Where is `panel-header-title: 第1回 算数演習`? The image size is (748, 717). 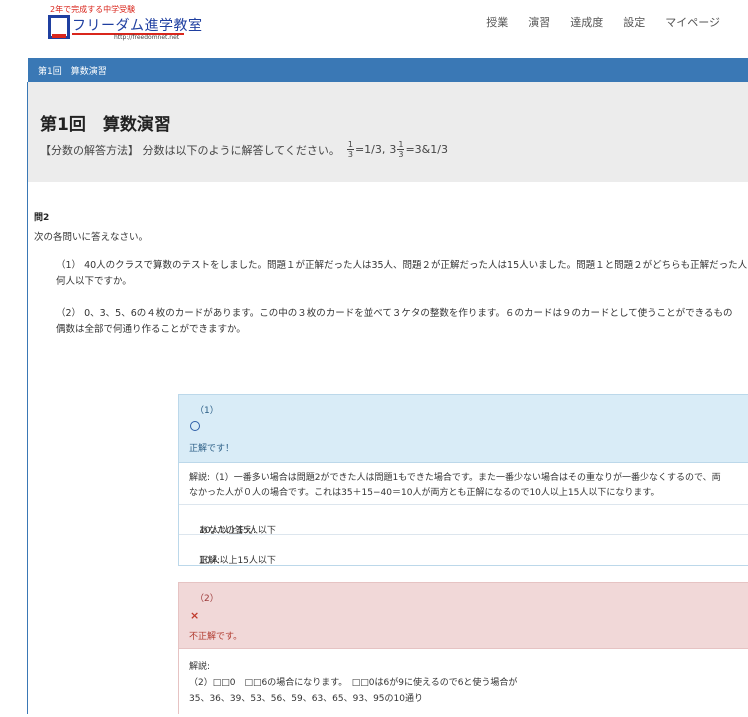 panel-header-title: 第1回 算数演習 is located at coordinates (72, 72).